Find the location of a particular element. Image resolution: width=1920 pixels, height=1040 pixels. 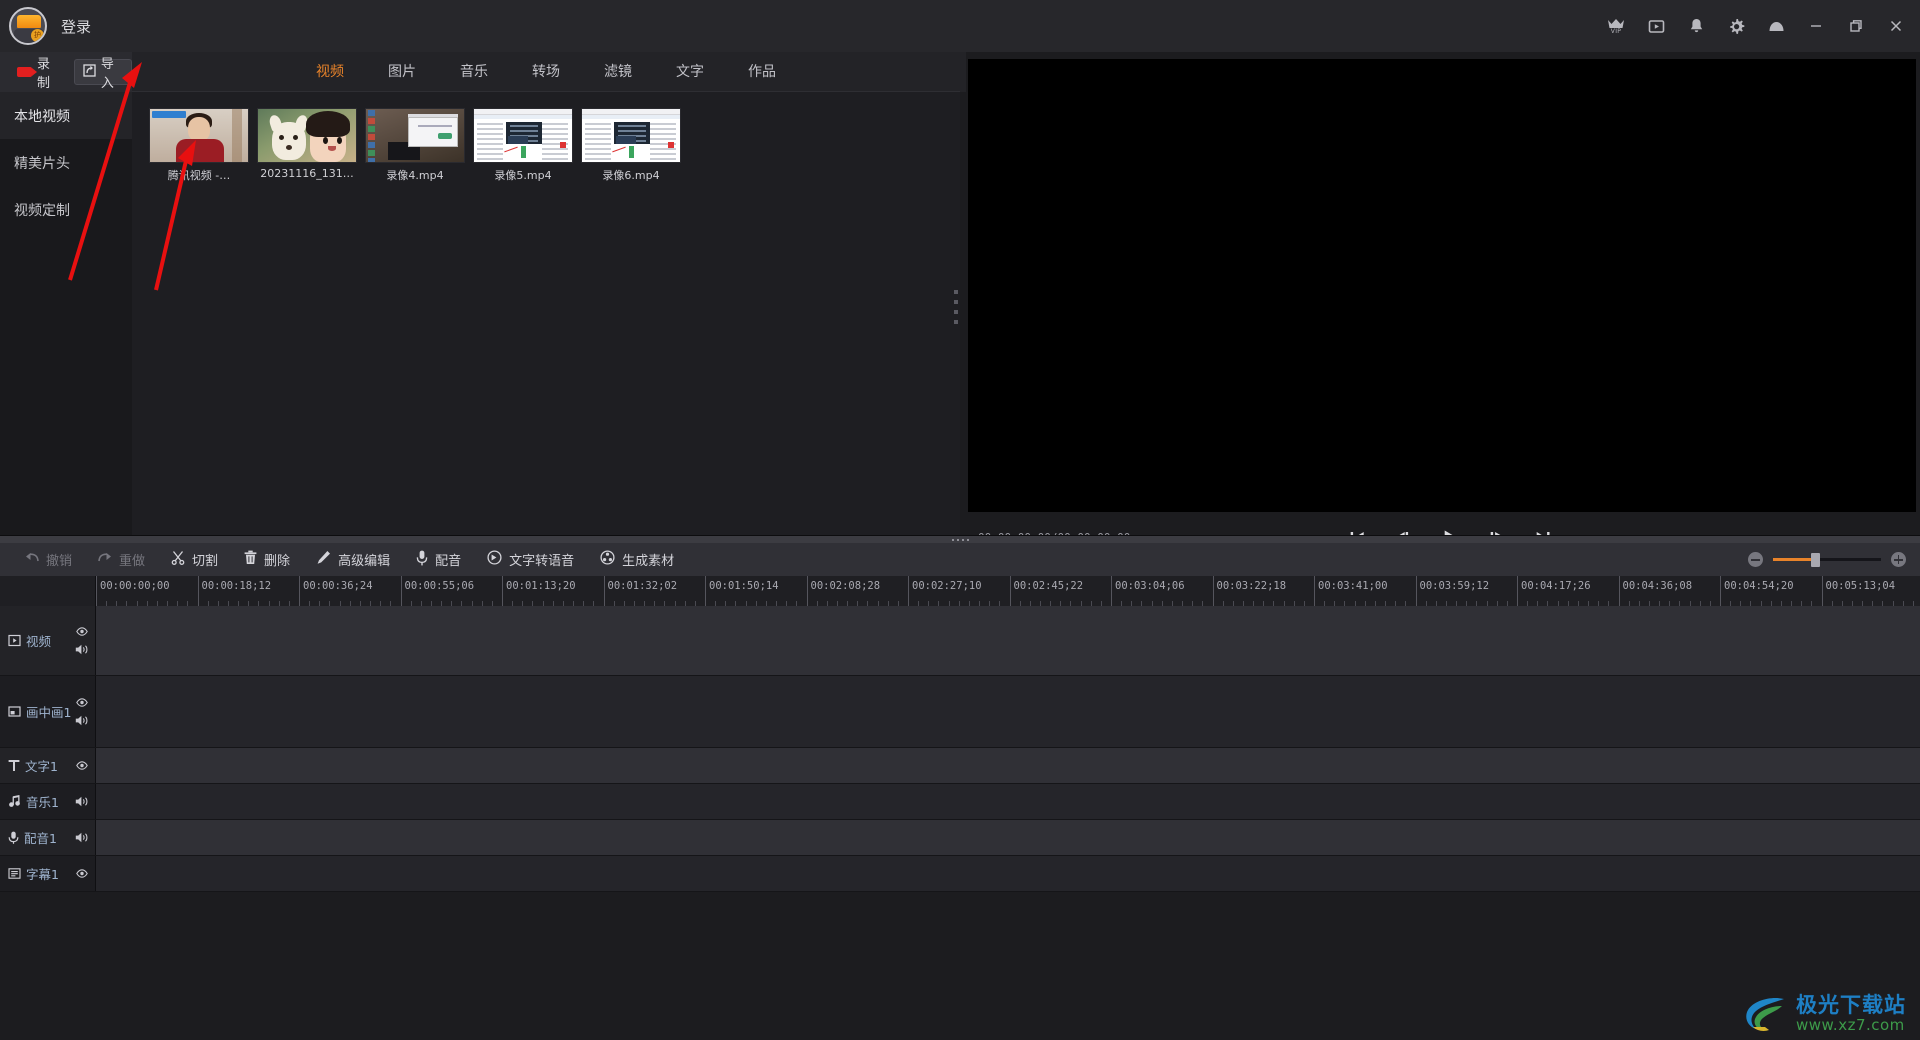

home-icon is located at coordinates (1776, 26).